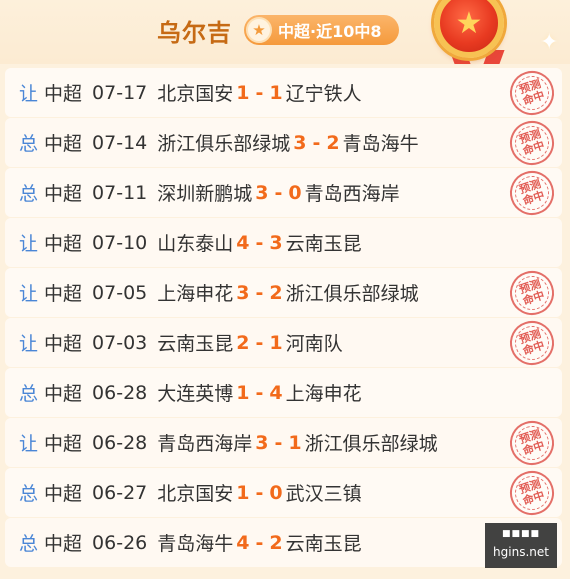  What do you see at coordinates (195, 394) in the screenshot?
I see `home-team: 大连英博` at bounding box center [195, 394].